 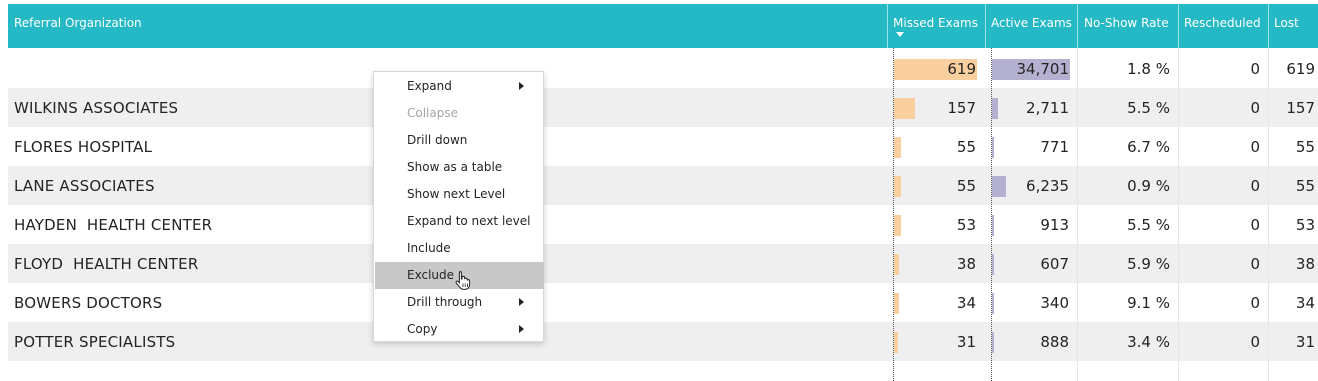 What do you see at coordinates (429, 248) in the screenshot?
I see `menu-item-label: Include` at bounding box center [429, 248].